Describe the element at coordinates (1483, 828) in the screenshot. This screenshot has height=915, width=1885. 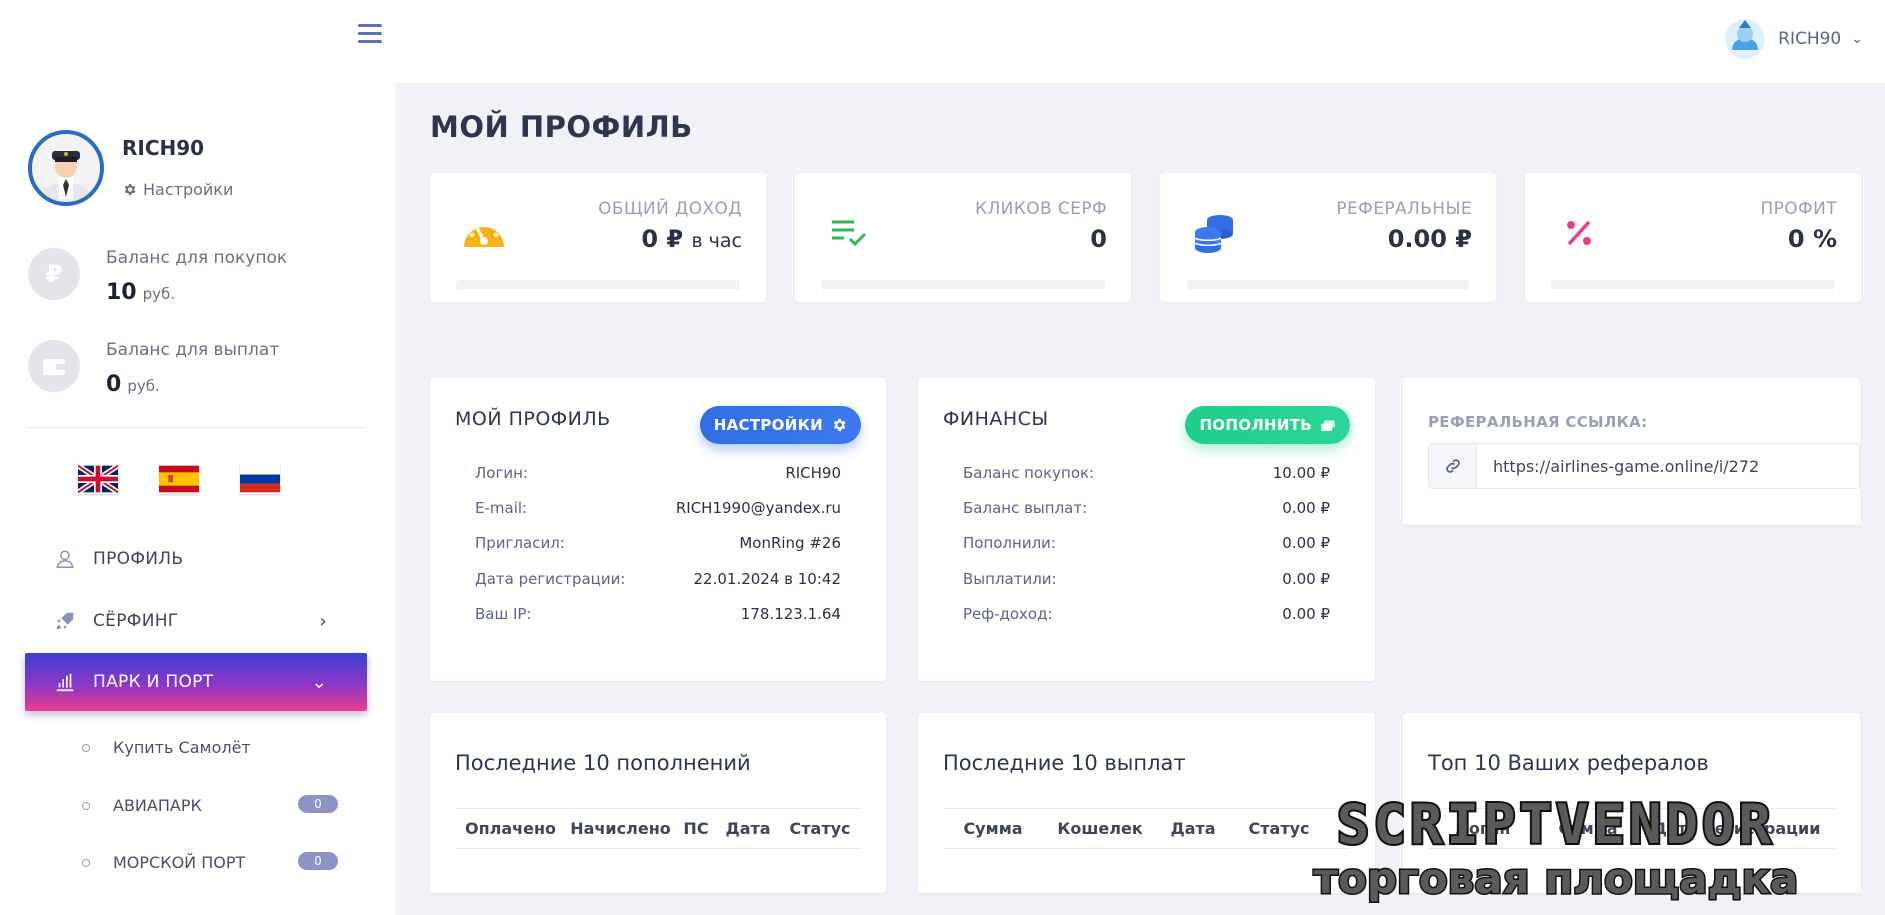
I see `column-header: Логин` at that location.